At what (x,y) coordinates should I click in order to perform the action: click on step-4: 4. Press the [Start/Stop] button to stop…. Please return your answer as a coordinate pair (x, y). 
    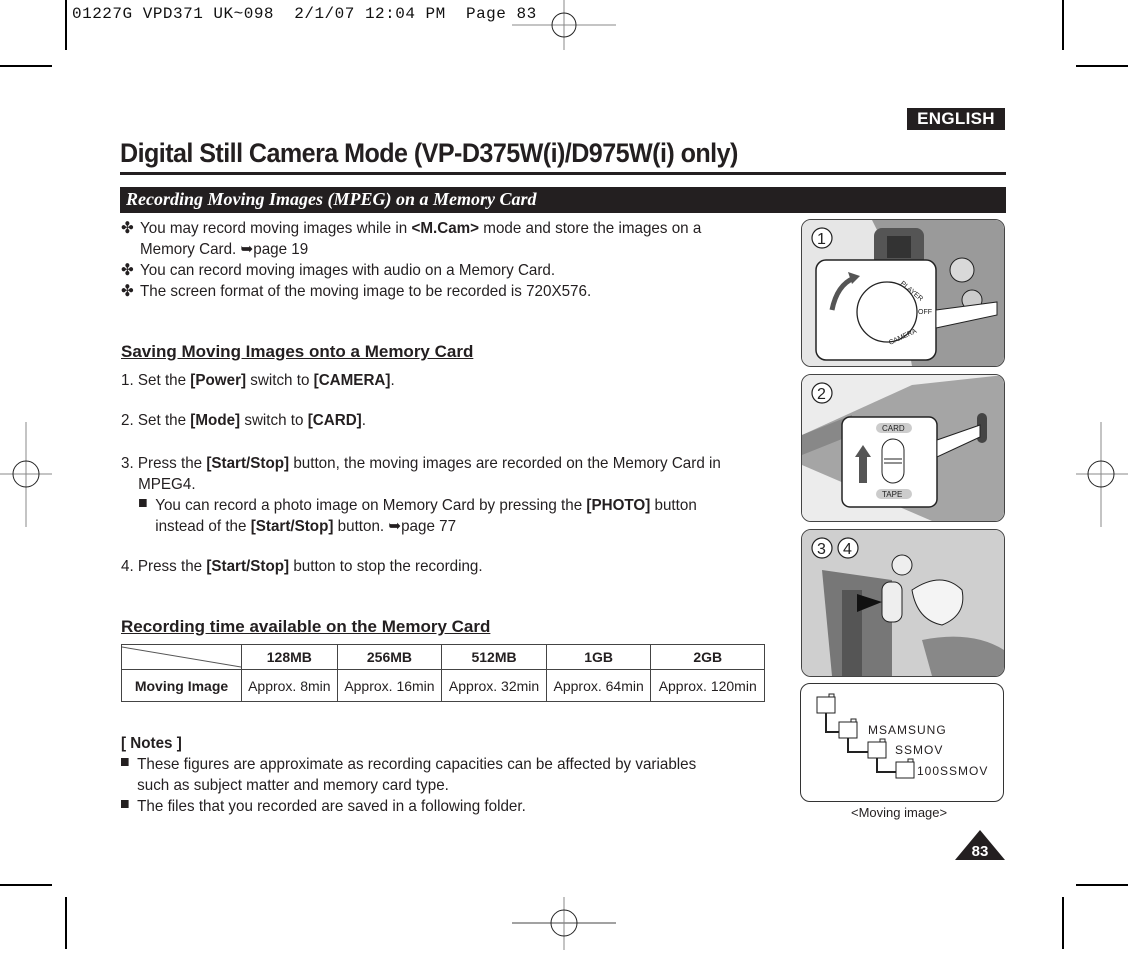
    Looking at the image, I should click on (302, 566).